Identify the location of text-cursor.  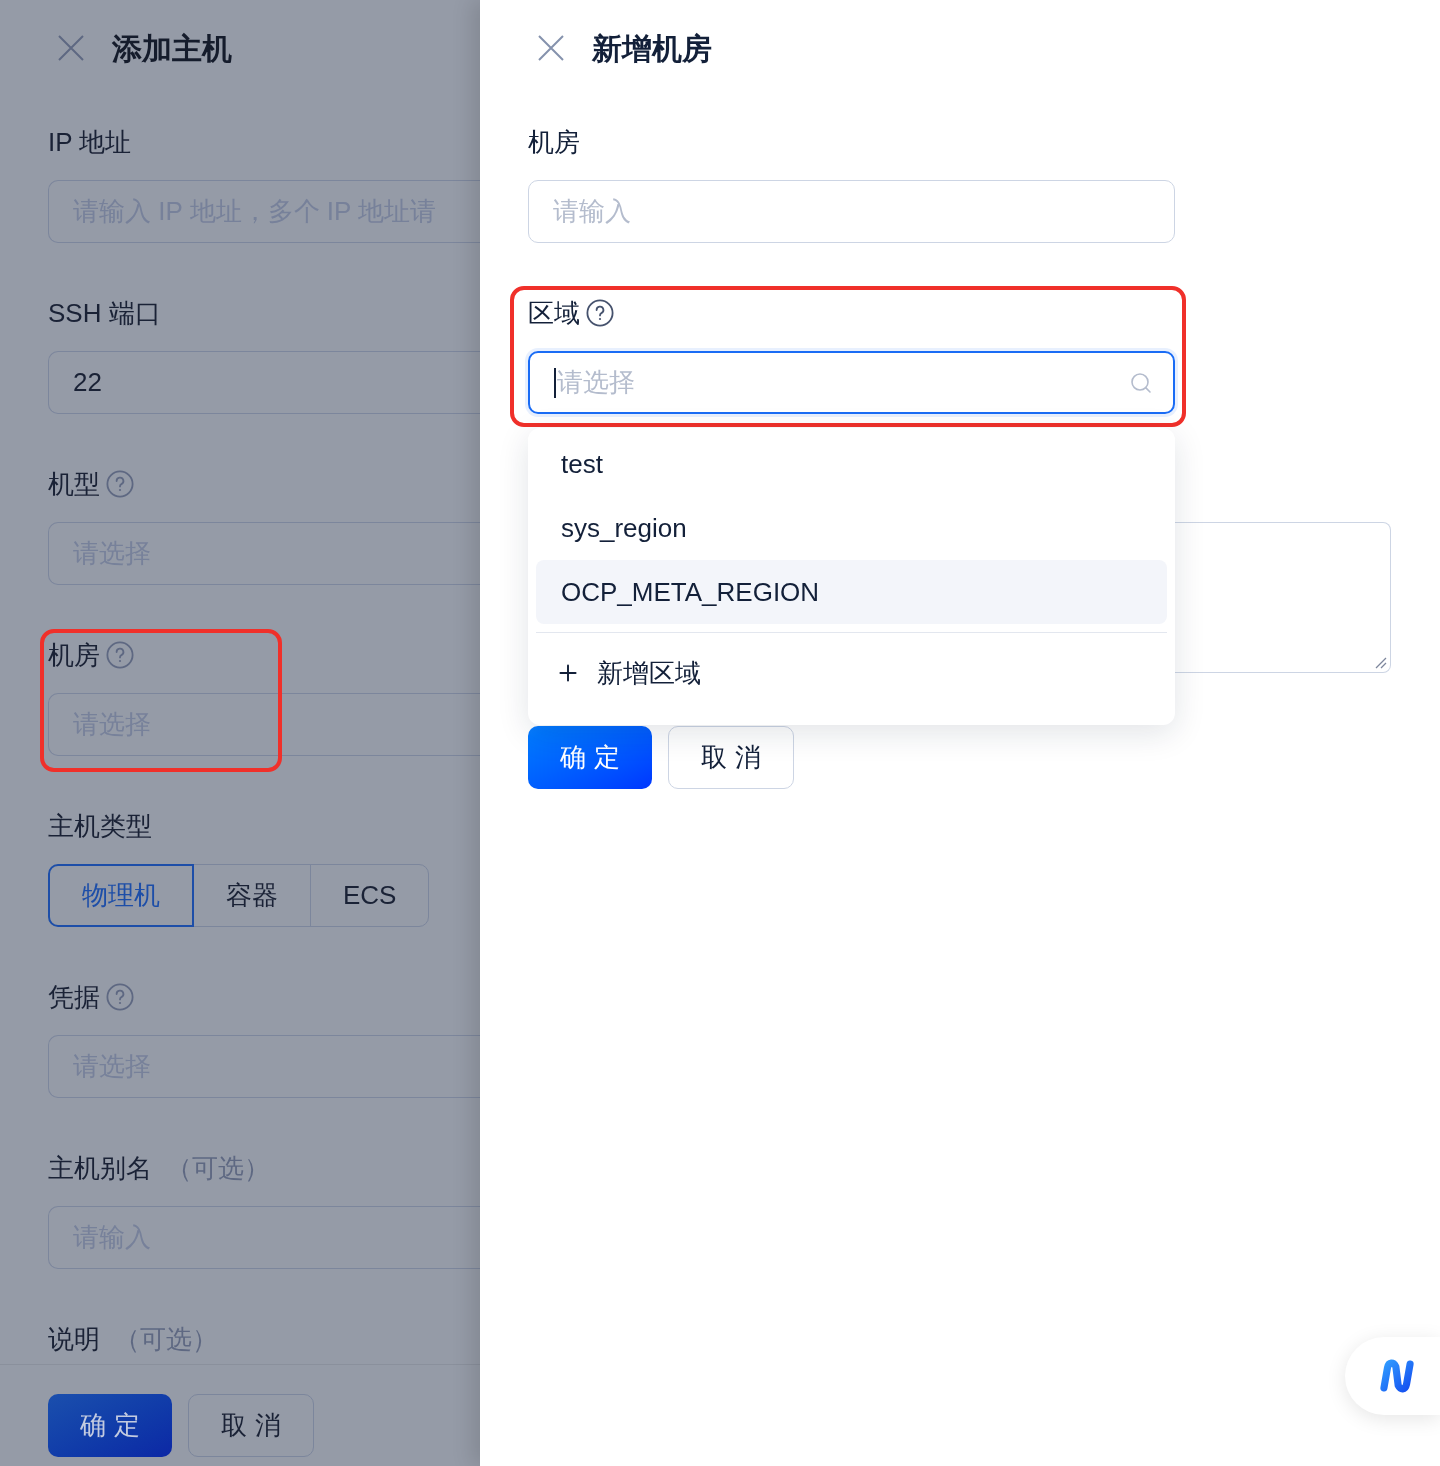
(555, 382).